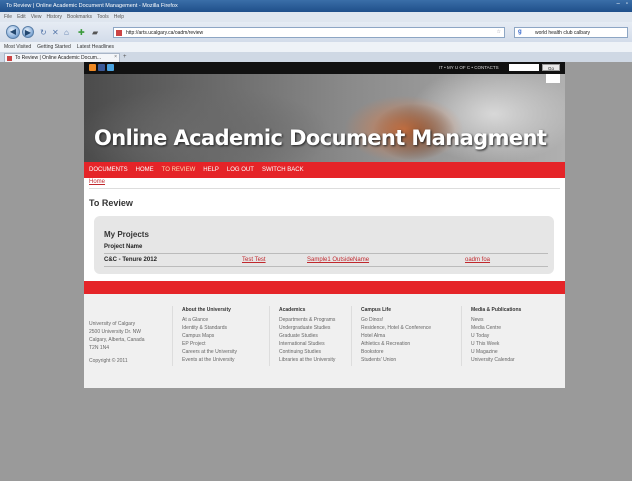  Describe the element at coordinates (123, 247) in the screenshot. I see `project-name-header: Project Name` at that location.